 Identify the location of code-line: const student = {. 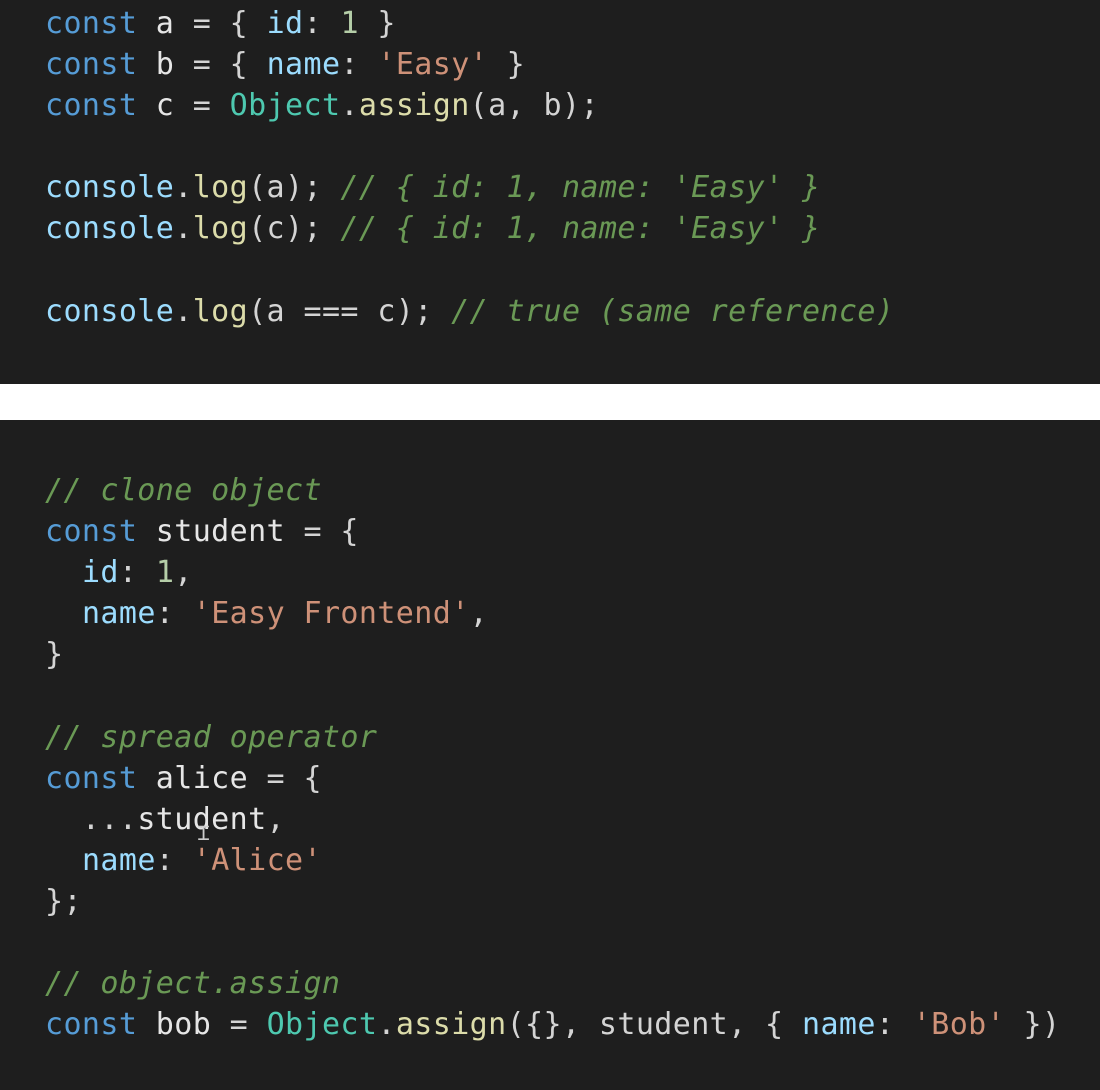
(552, 531).